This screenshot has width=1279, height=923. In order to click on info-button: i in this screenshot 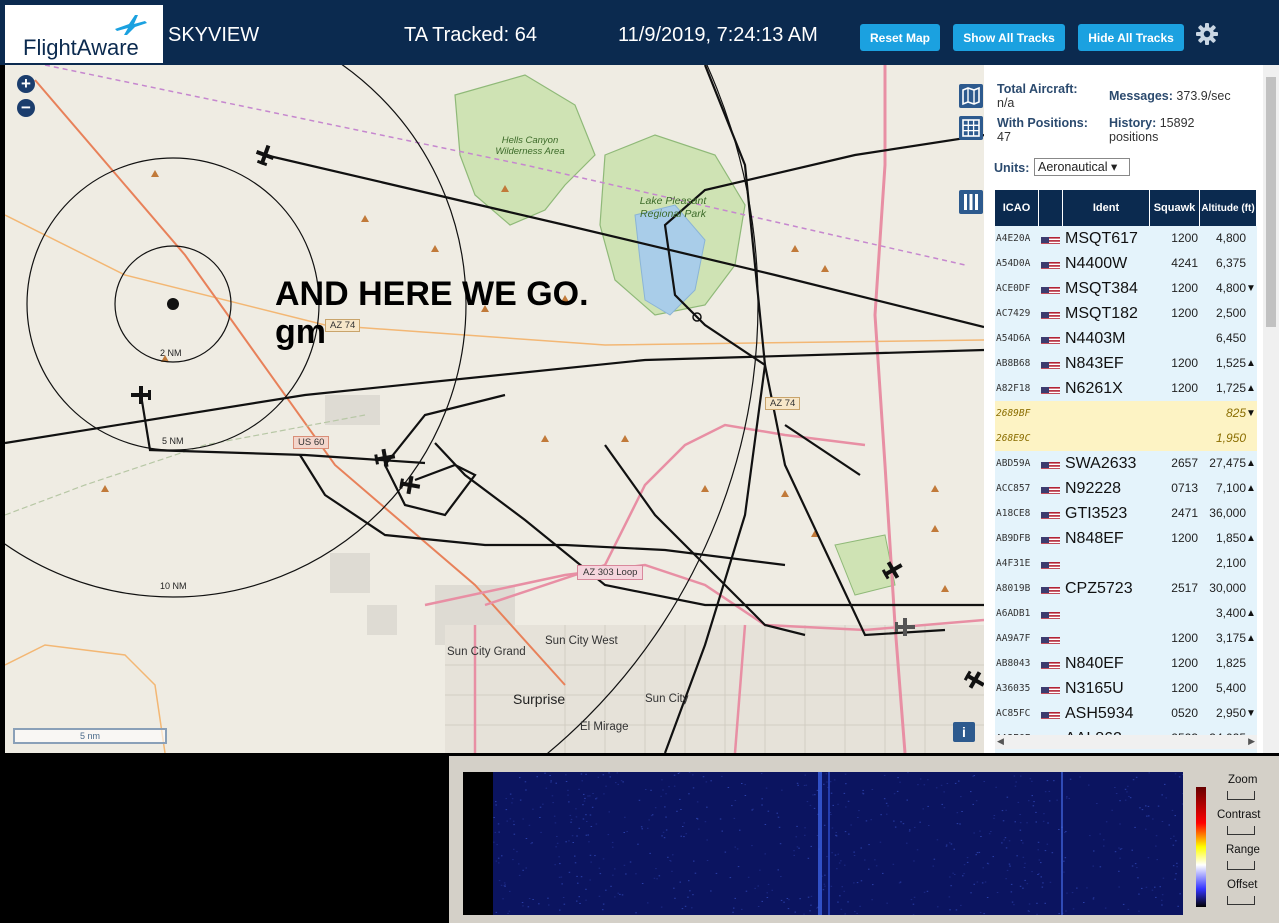, I will do `click(964, 732)`.